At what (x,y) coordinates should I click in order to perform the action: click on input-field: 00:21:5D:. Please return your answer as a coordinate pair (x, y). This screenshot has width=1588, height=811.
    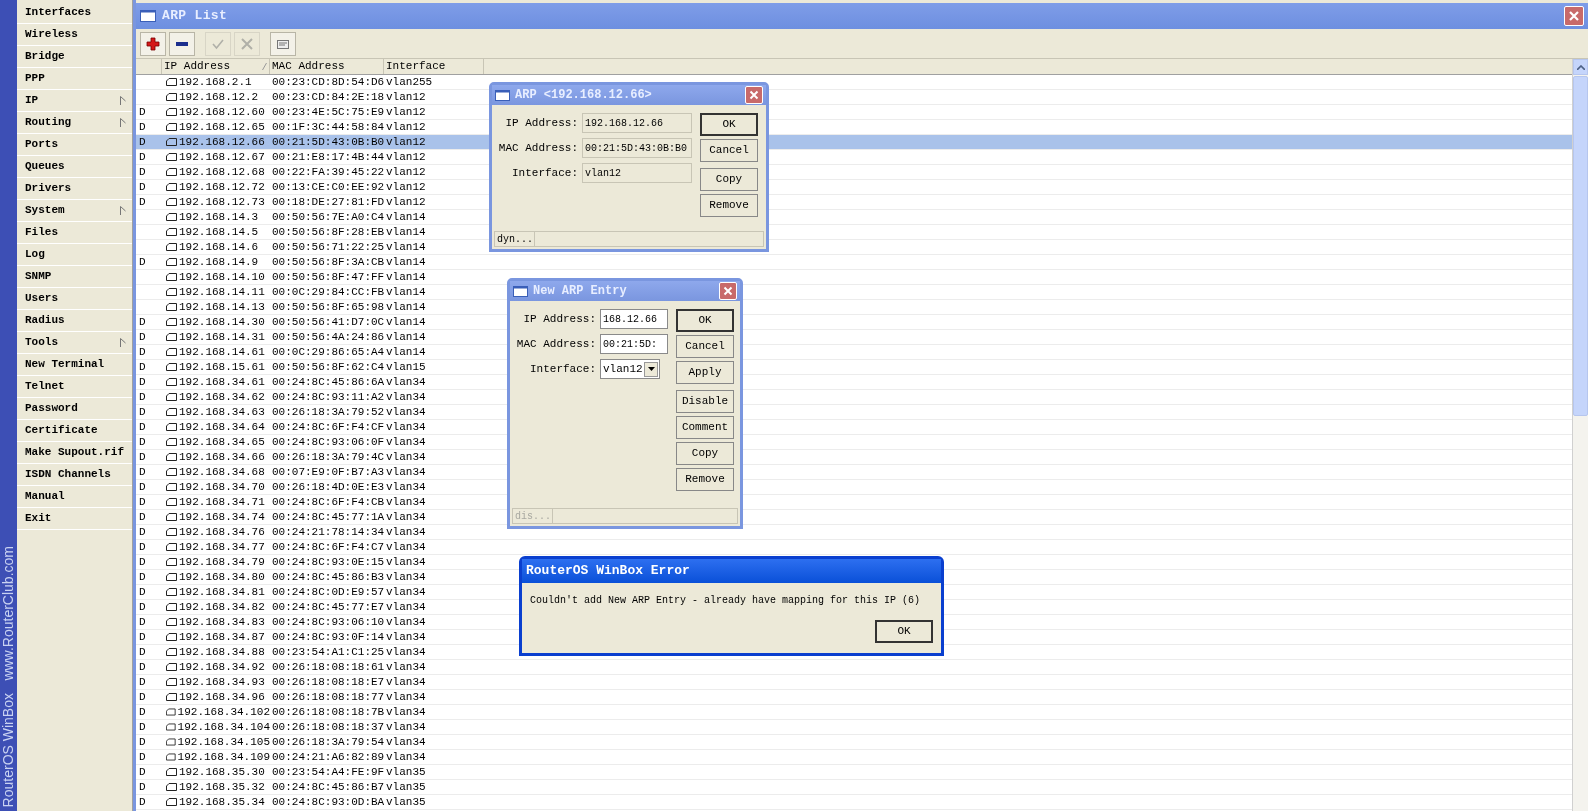
    Looking at the image, I should click on (634, 344).